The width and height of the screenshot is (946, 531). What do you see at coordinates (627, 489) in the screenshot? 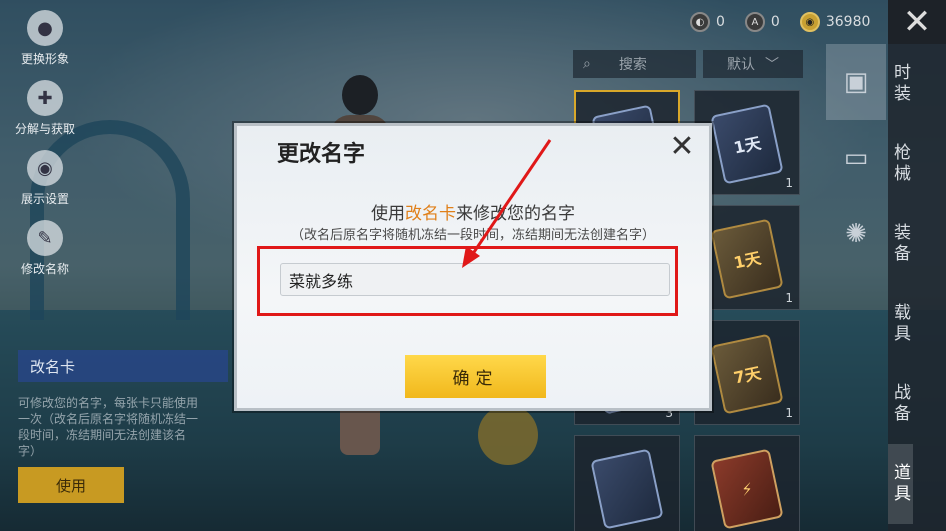
I see `item-card-icon` at bounding box center [627, 489].